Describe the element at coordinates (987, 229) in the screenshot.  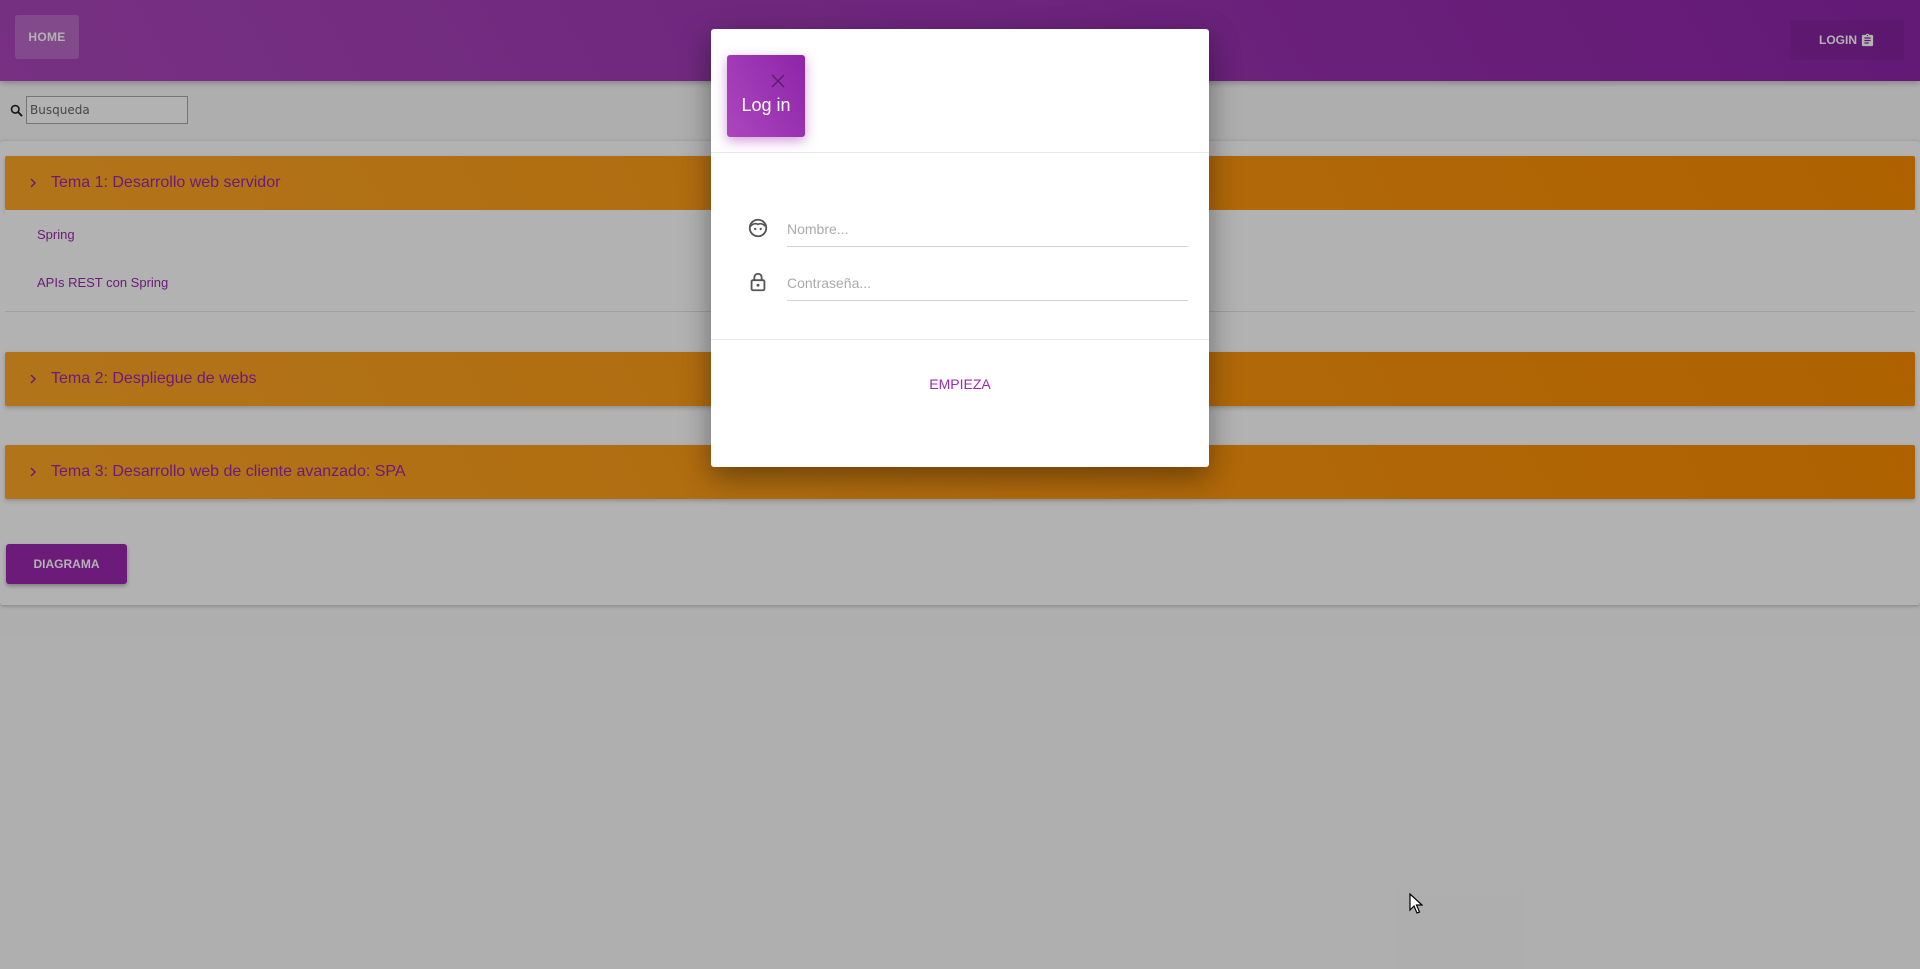
I see `name-input` at that location.